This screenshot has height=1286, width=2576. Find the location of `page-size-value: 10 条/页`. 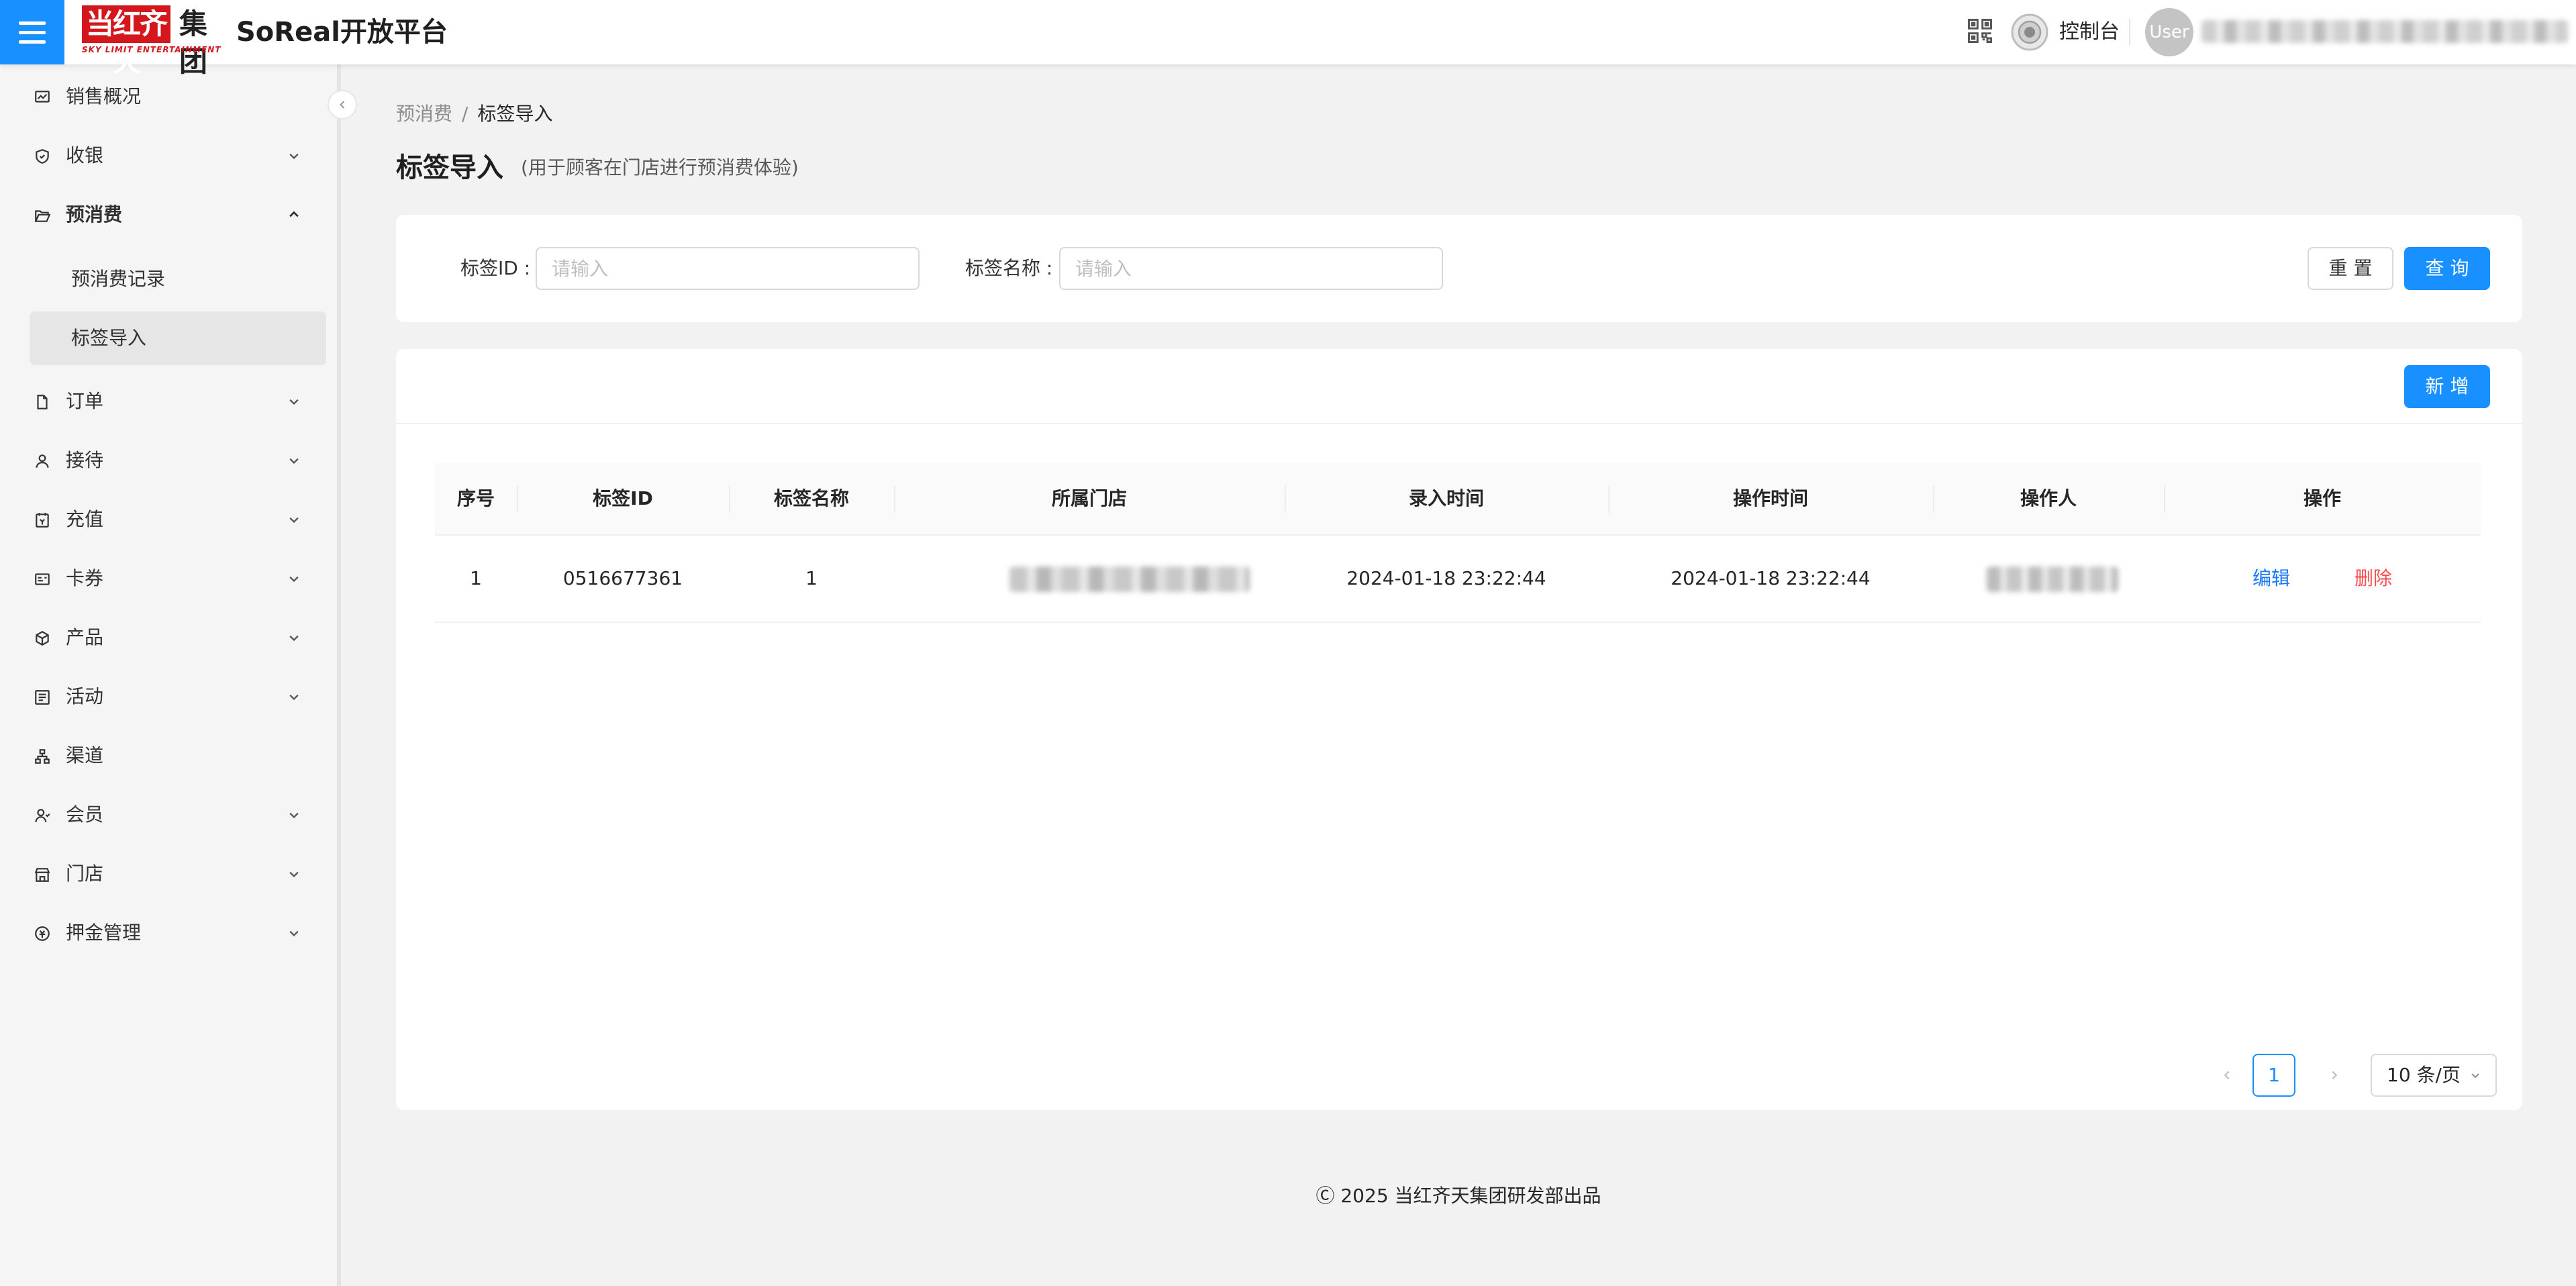

page-size-value: 10 条/页 is located at coordinates (2424, 1075).